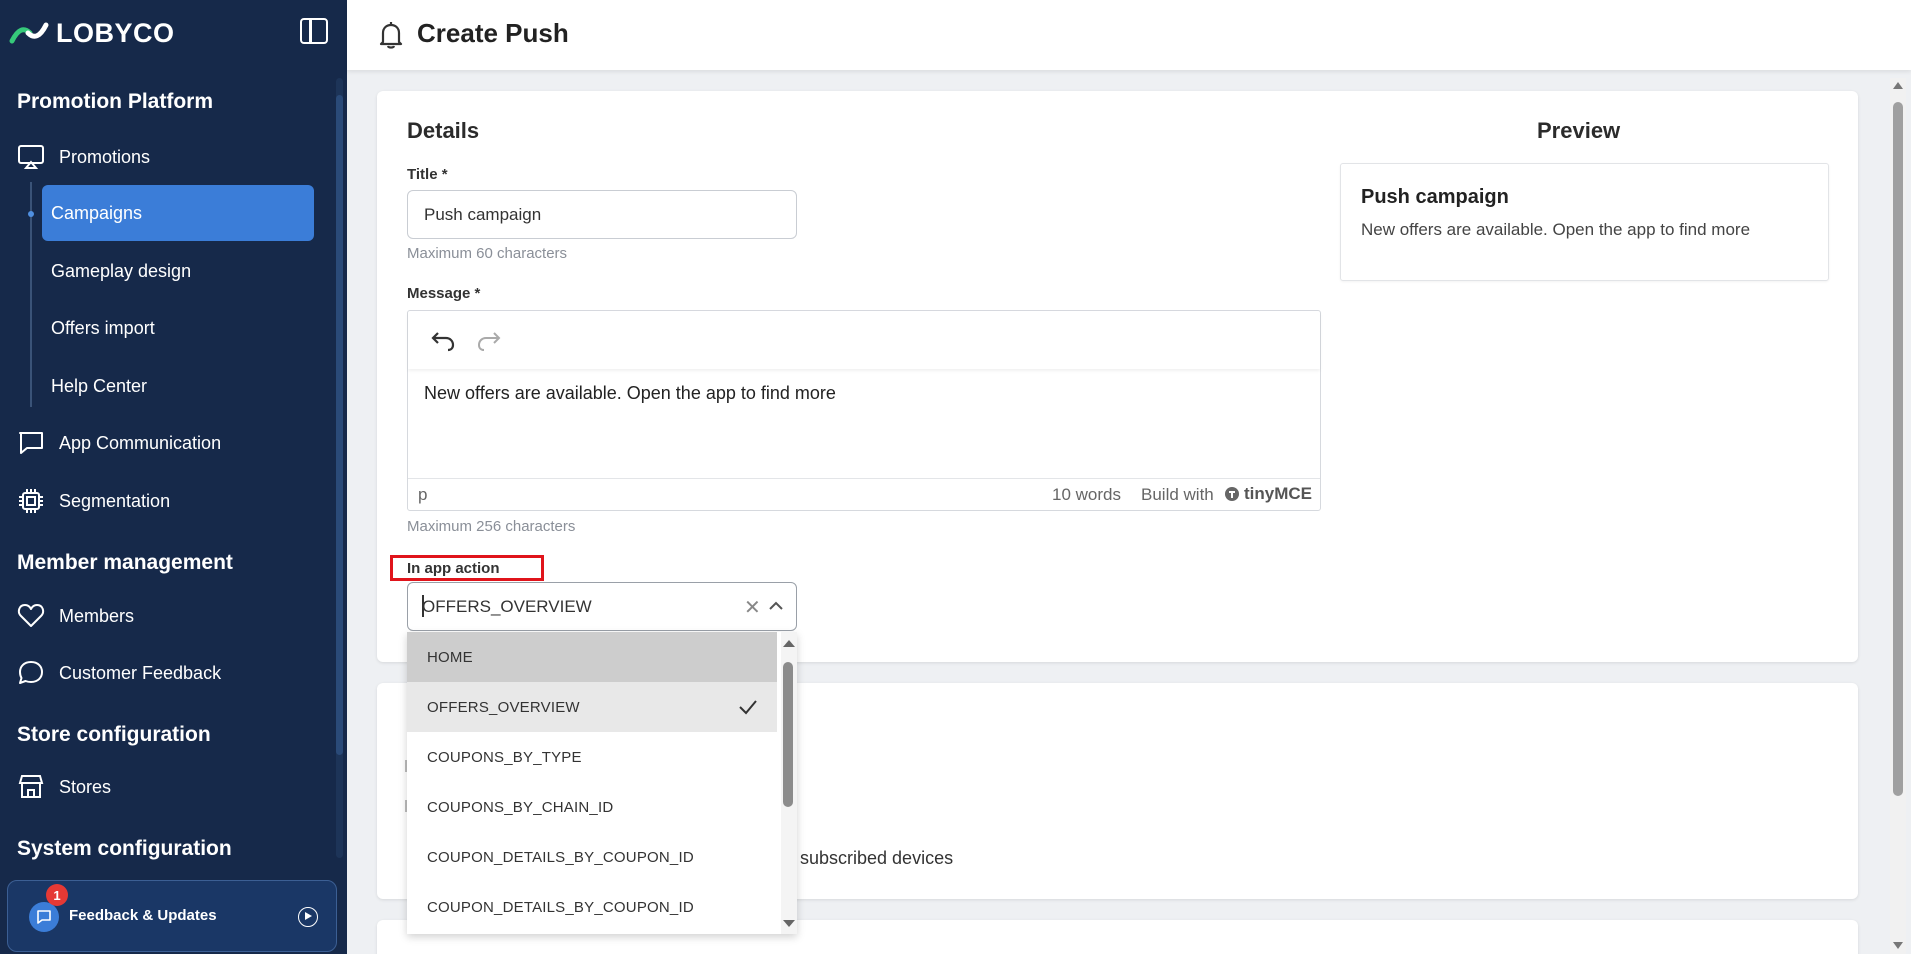  What do you see at coordinates (75, 616) in the screenshot?
I see `sidebar-item-members: Members` at bounding box center [75, 616].